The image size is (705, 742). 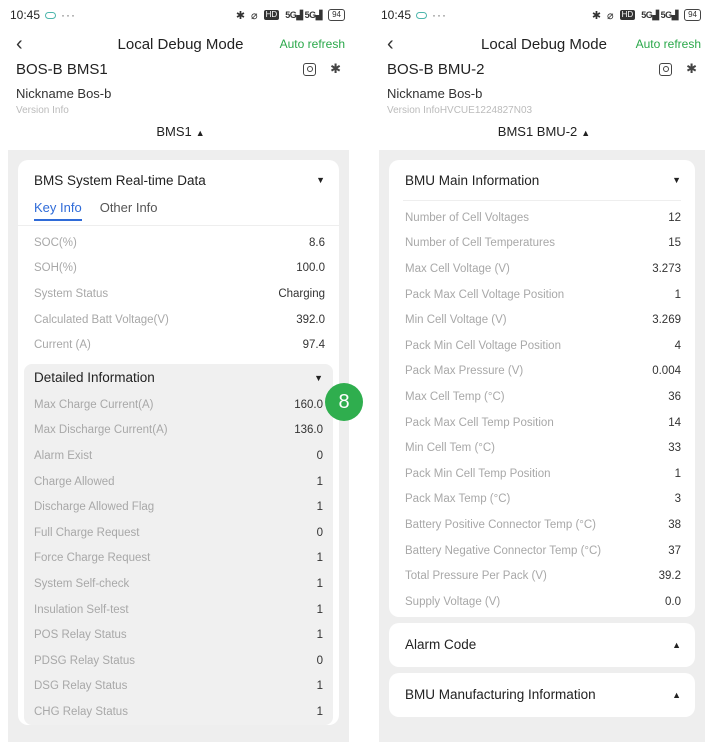 I want to click on row-label: Pack Max Pressure (V), so click(x=464, y=371).